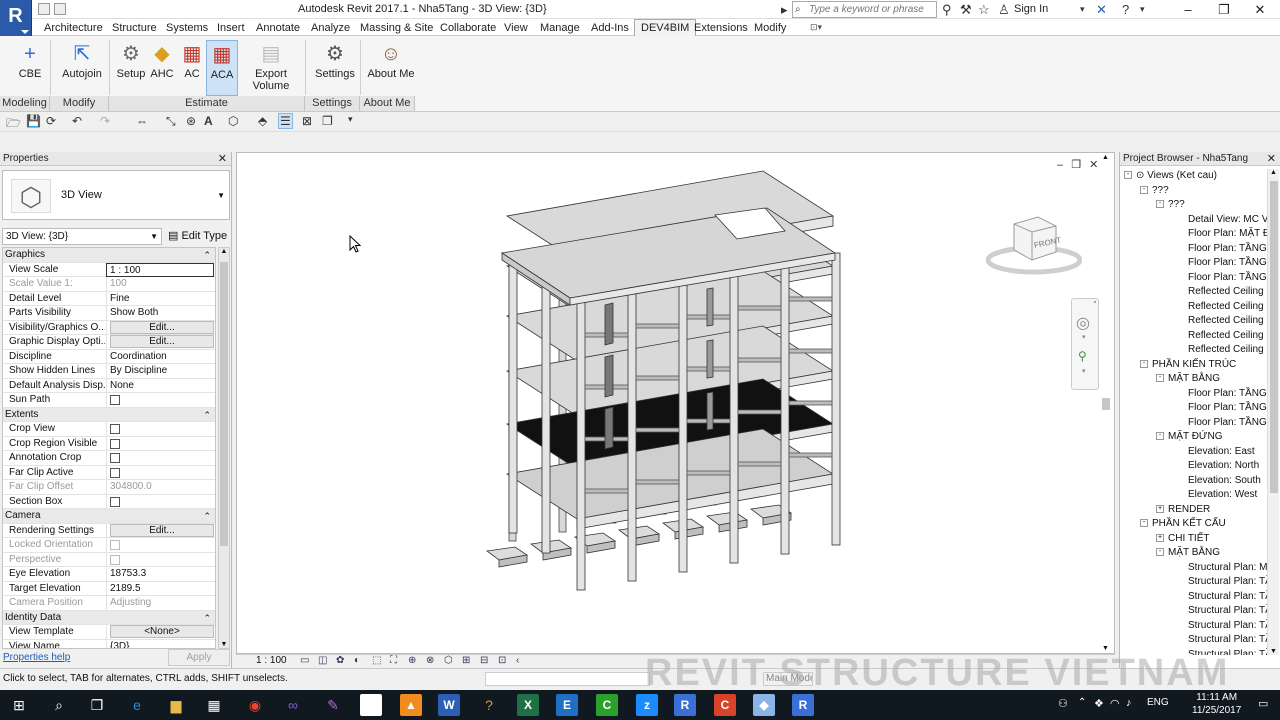 The width and height of the screenshot is (1280, 720). What do you see at coordinates (160, 643) in the screenshot?
I see `property-value: {3D}` at bounding box center [160, 643].